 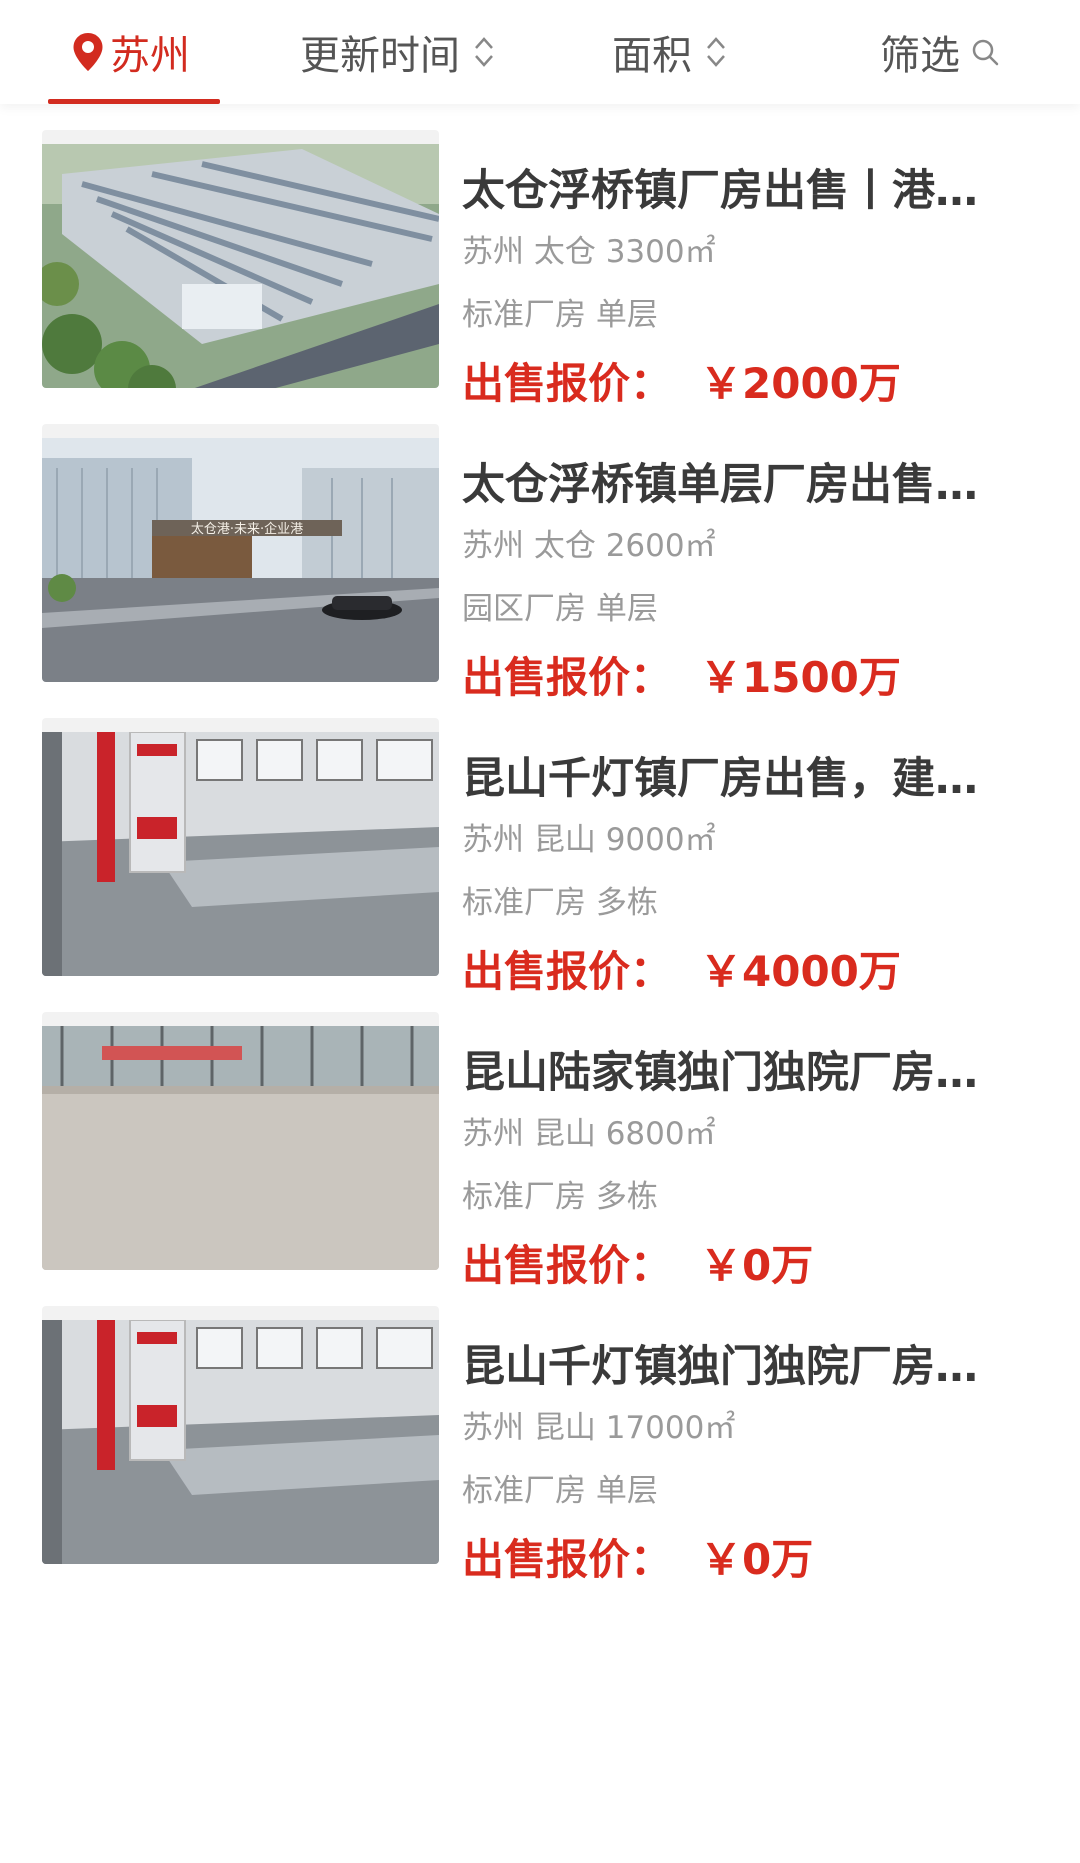 What do you see at coordinates (560, 609) in the screenshot?
I see `listing-type: 园区厂房 单层` at bounding box center [560, 609].